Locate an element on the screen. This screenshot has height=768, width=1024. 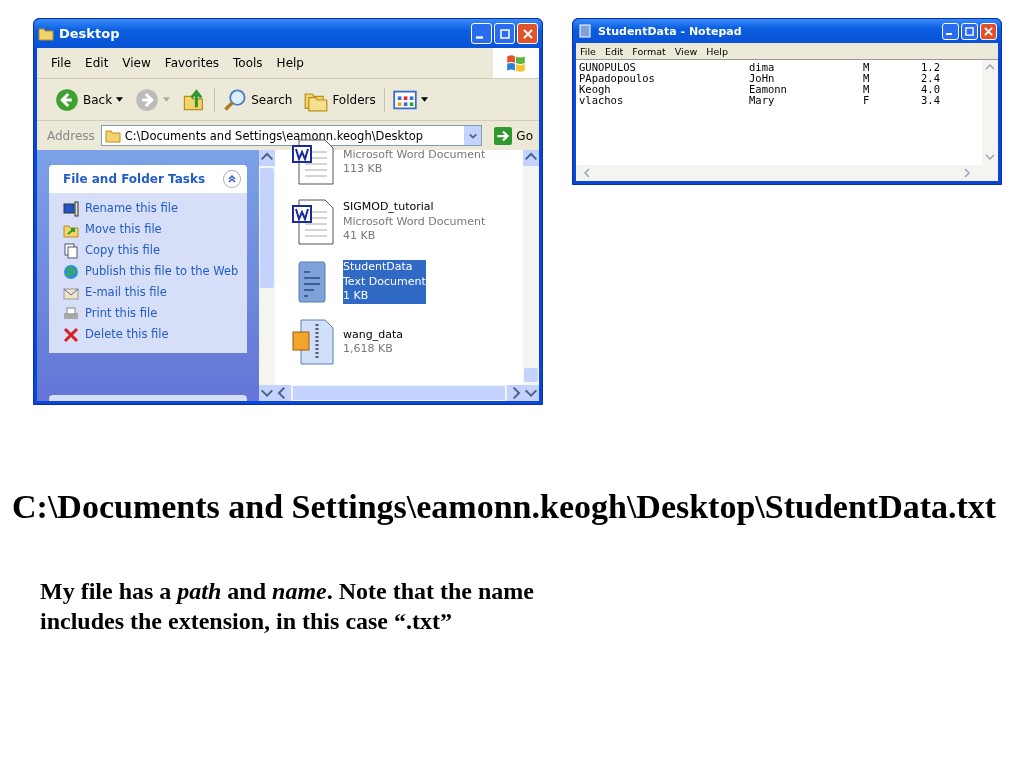
text-line: 3.4 is located at coordinates (931, 100).